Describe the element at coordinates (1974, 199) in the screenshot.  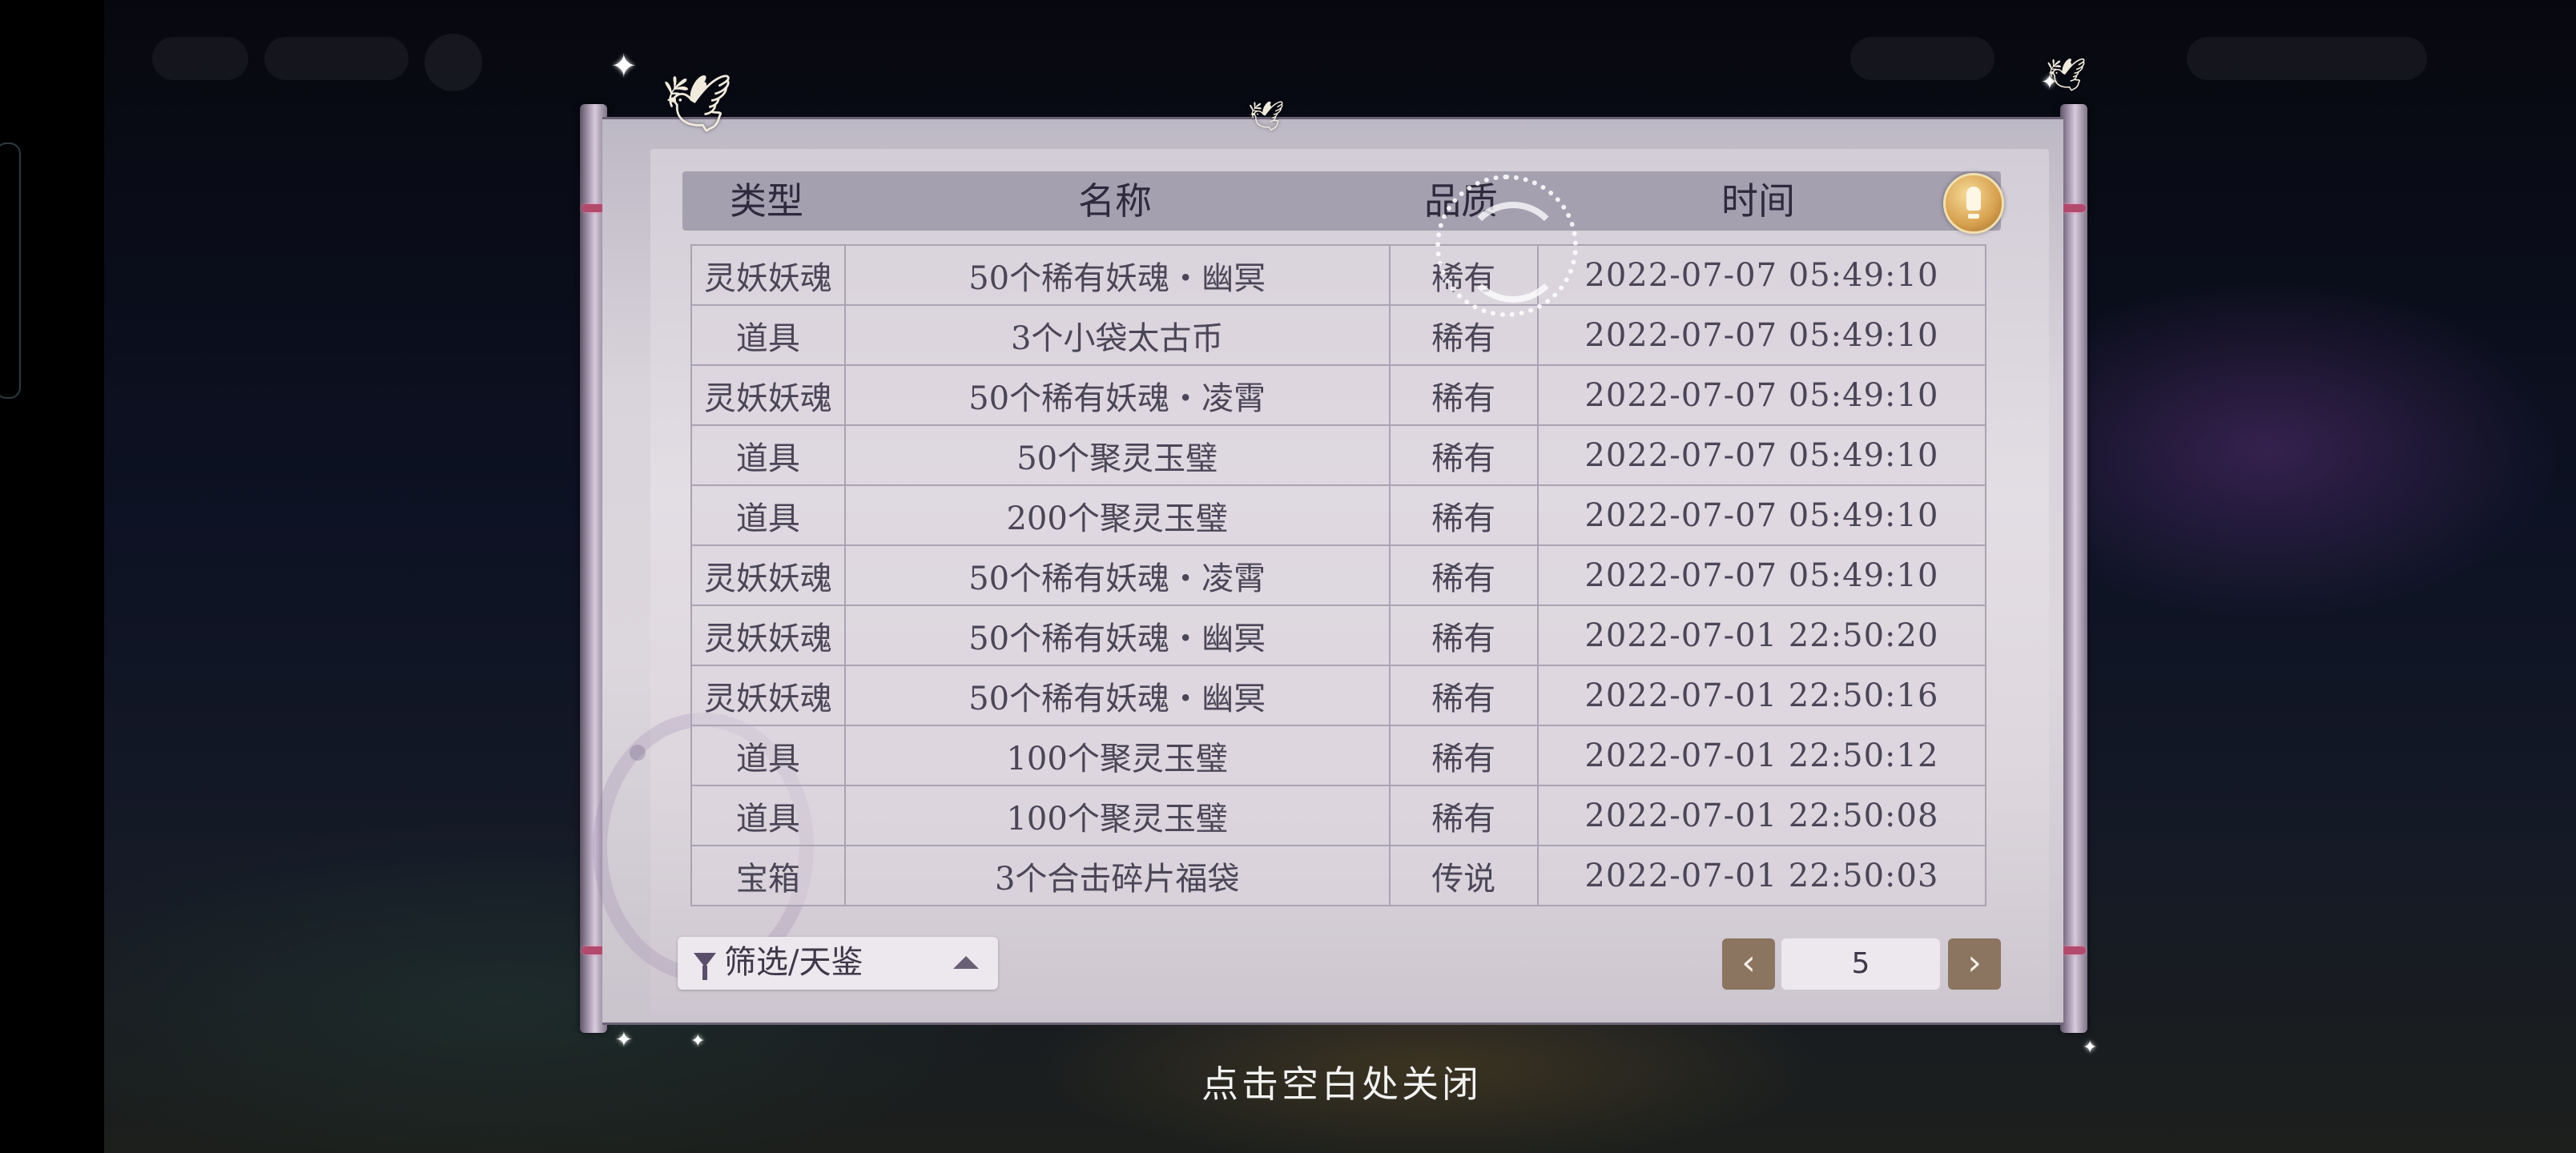
I see `lightbulb-icon` at that location.